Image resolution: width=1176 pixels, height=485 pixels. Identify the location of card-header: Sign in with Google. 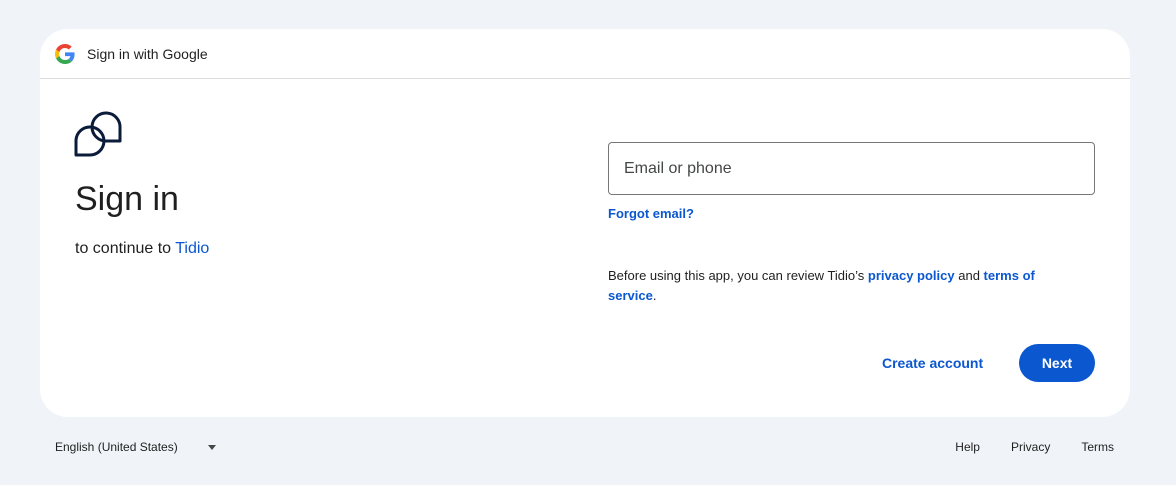
(585, 54).